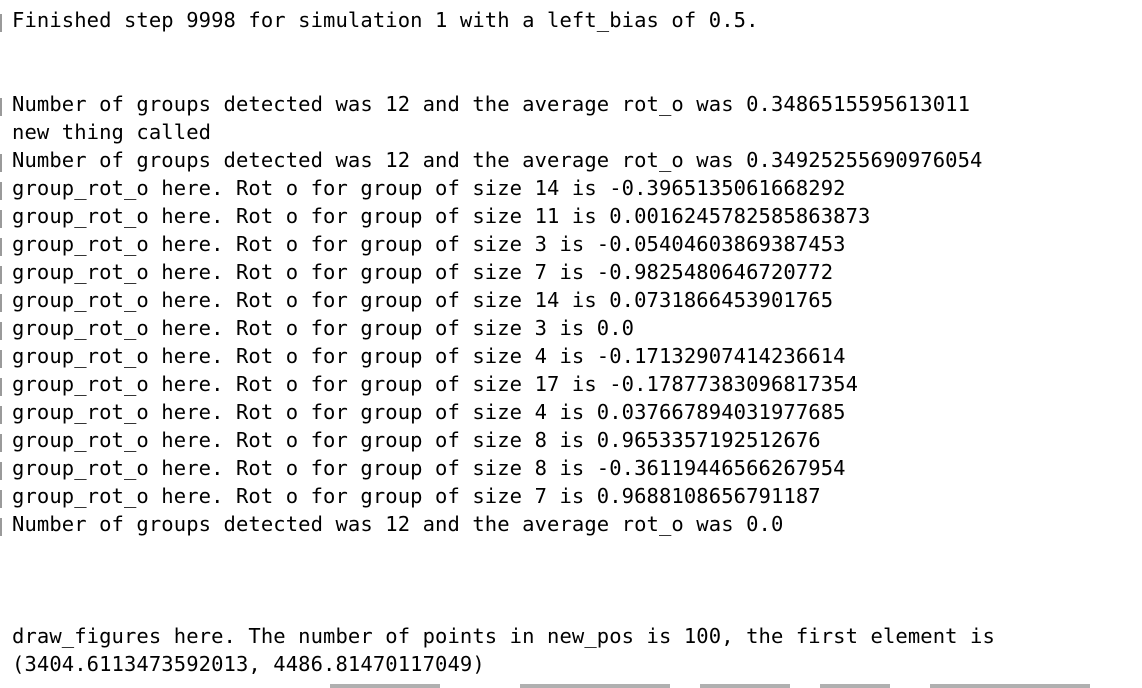  Describe the element at coordinates (112, 132) in the screenshot. I see `terminal-line: new thing called` at that location.